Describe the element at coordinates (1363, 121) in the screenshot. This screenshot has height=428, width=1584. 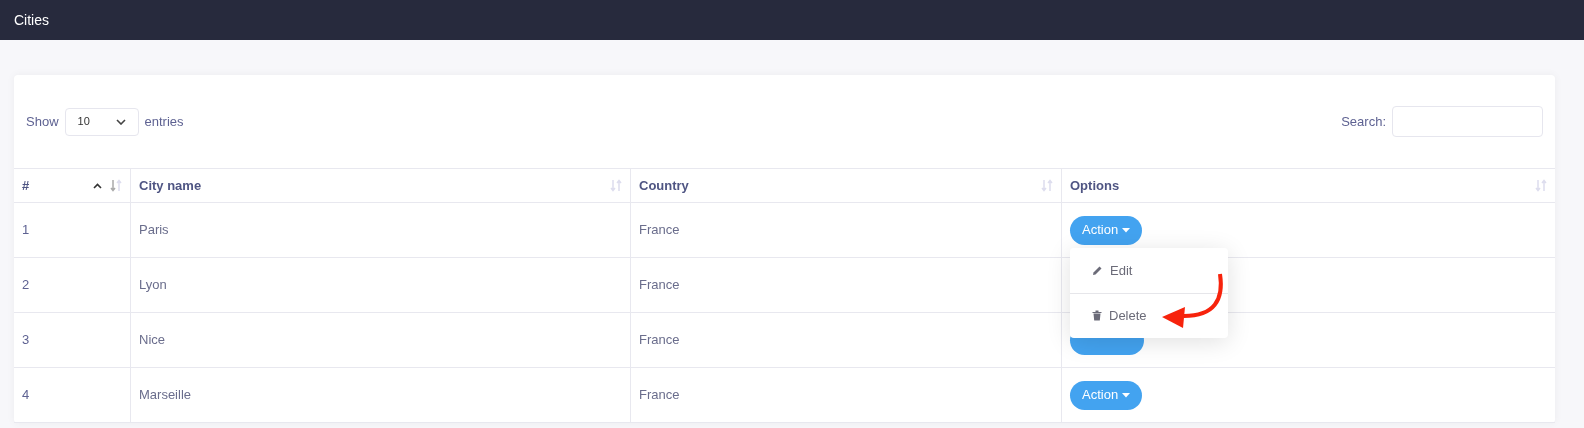
I see `search-label: Search:` at that location.